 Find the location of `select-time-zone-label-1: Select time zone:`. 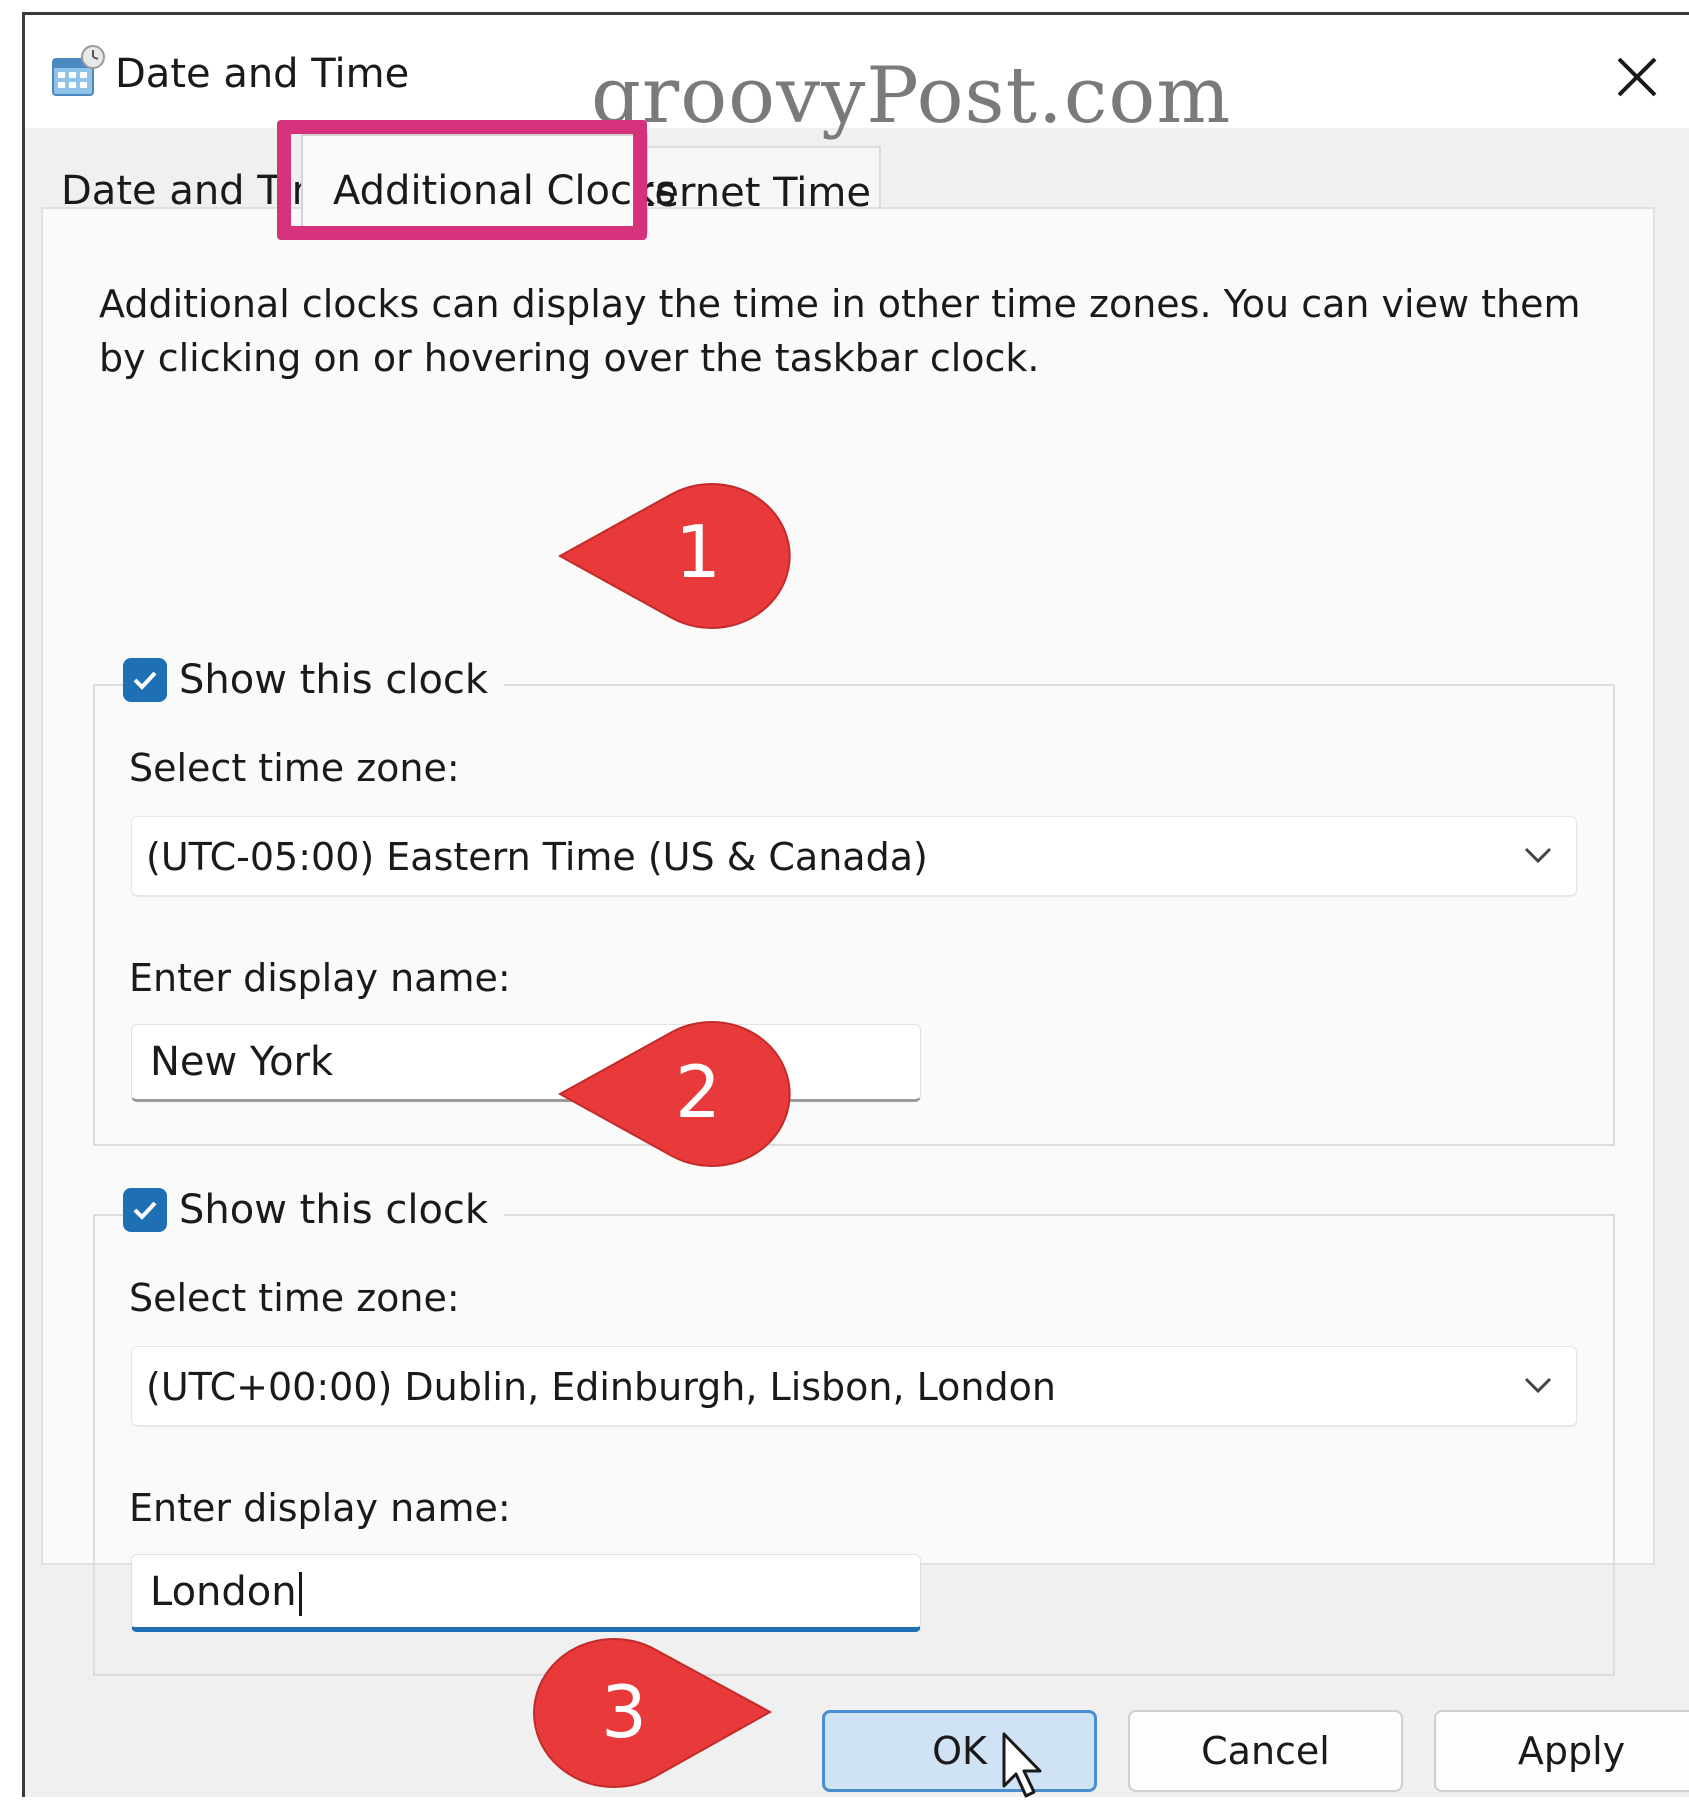

select-time-zone-label-1: Select time zone: is located at coordinates (294, 768).